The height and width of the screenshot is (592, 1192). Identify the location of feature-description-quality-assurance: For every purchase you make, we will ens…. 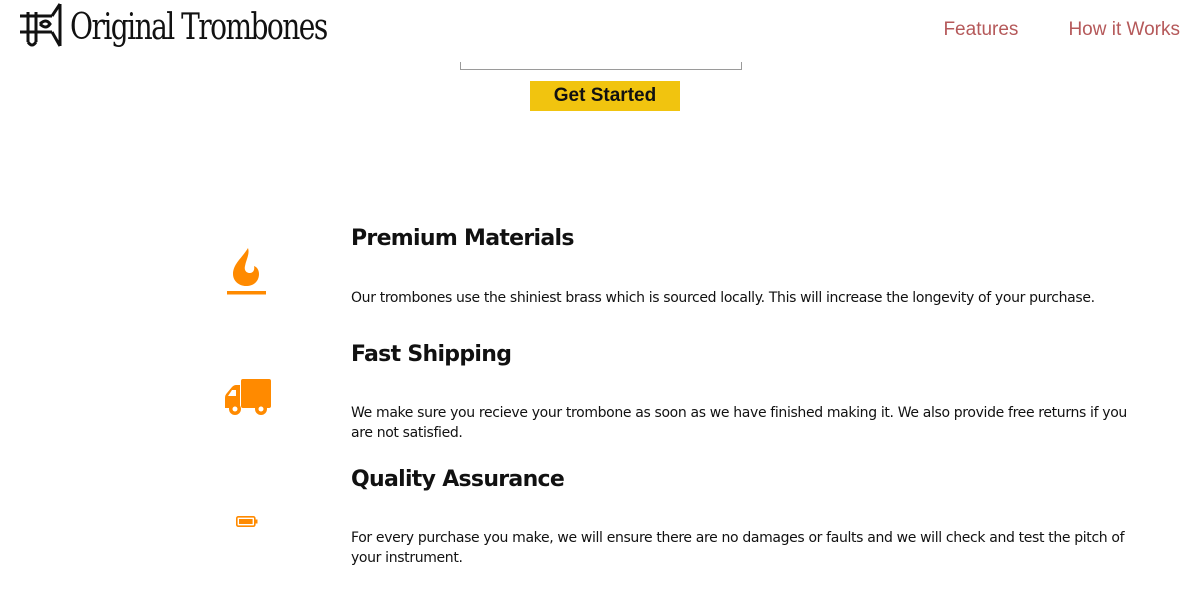
(738, 548).